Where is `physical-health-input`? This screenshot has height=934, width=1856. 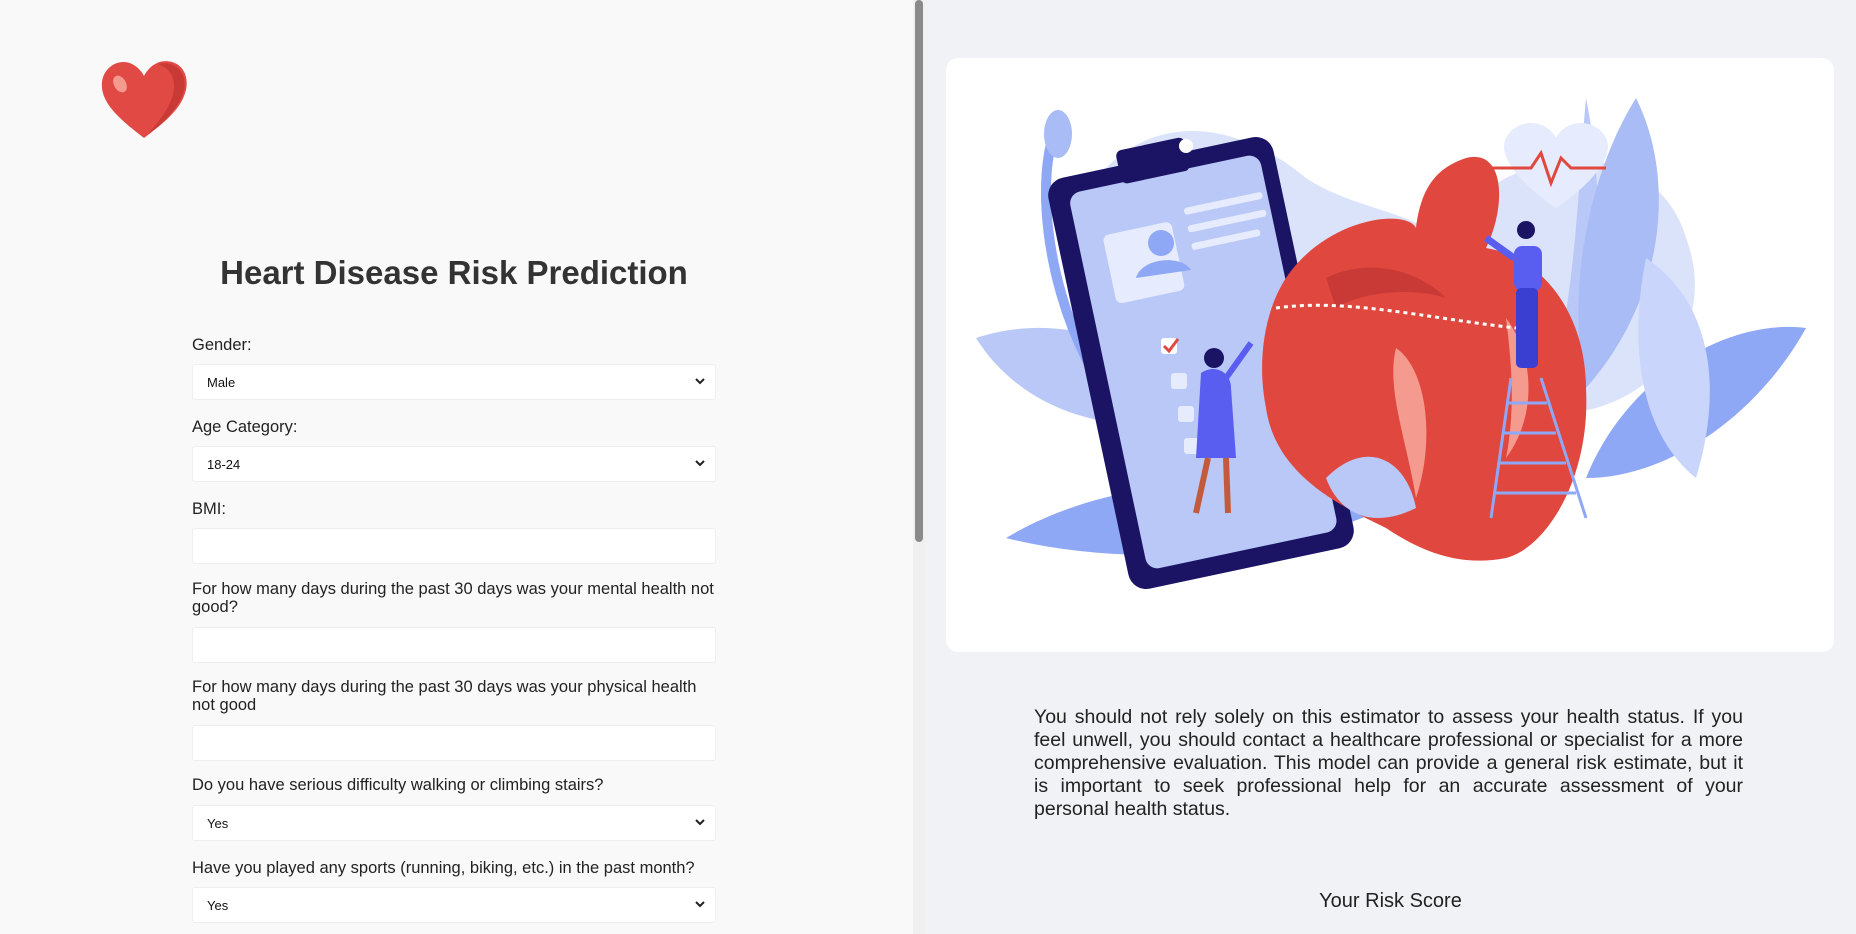 physical-health-input is located at coordinates (454, 743).